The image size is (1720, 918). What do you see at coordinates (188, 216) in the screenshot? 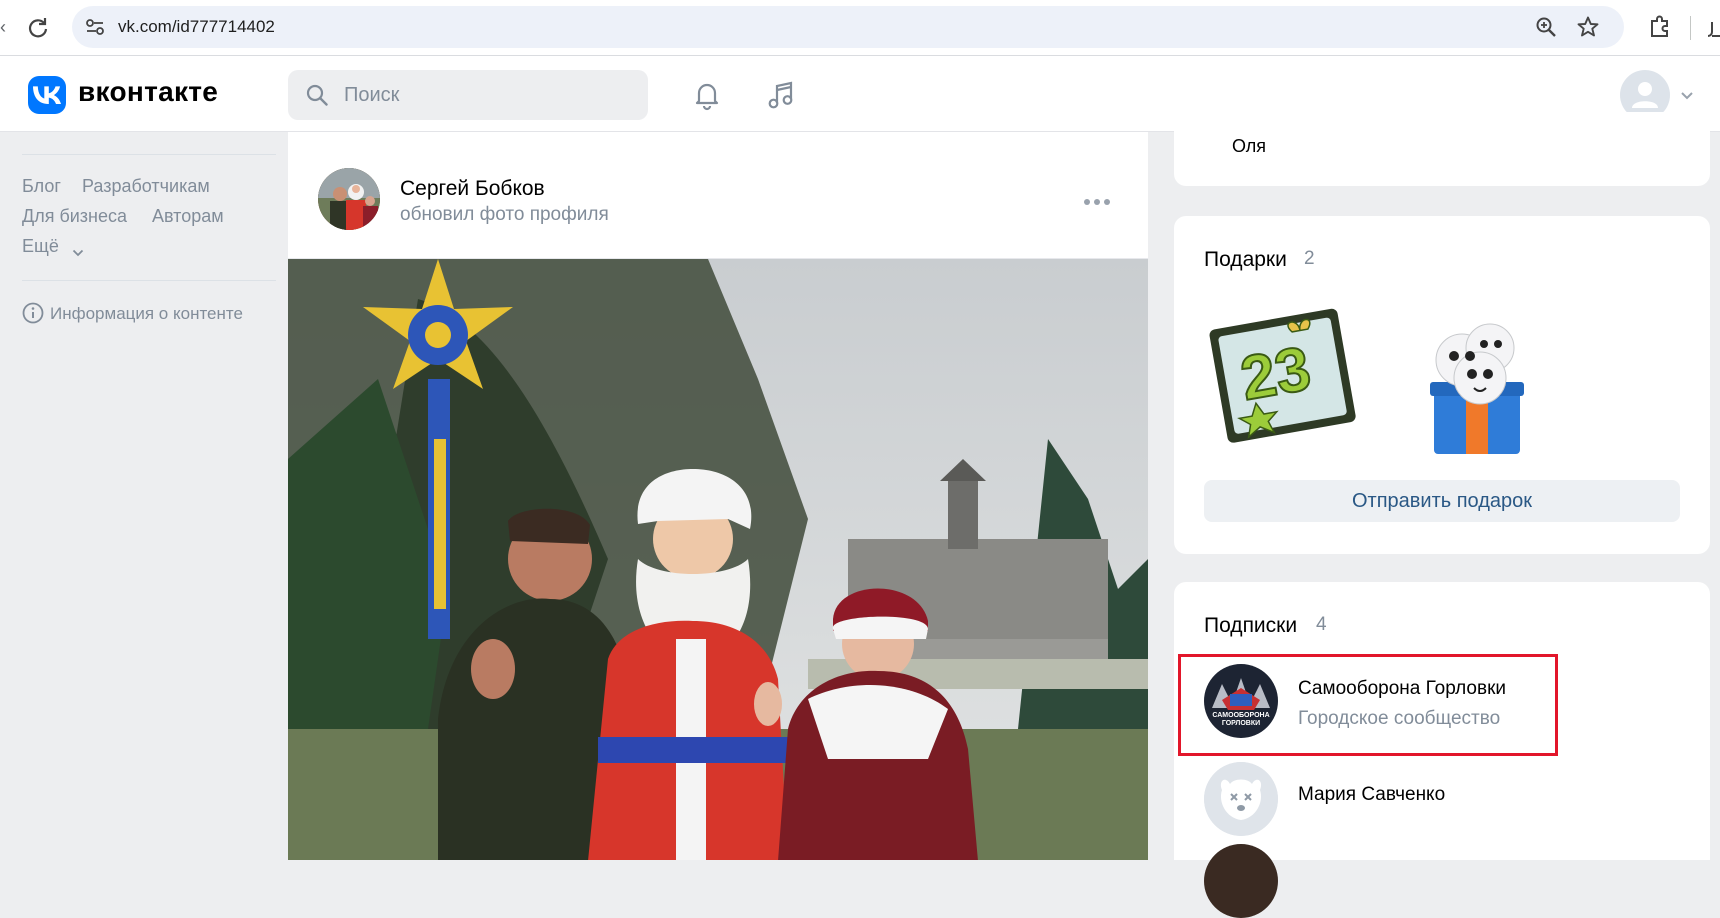
I see `nav-link-authors: Авторам` at bounding box center [188, 216].